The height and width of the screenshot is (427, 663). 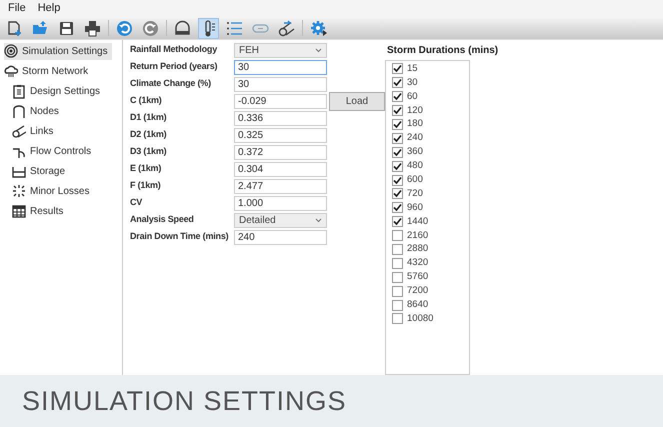 I want to click on field-label: F (1km), so click(x=146, y=185).